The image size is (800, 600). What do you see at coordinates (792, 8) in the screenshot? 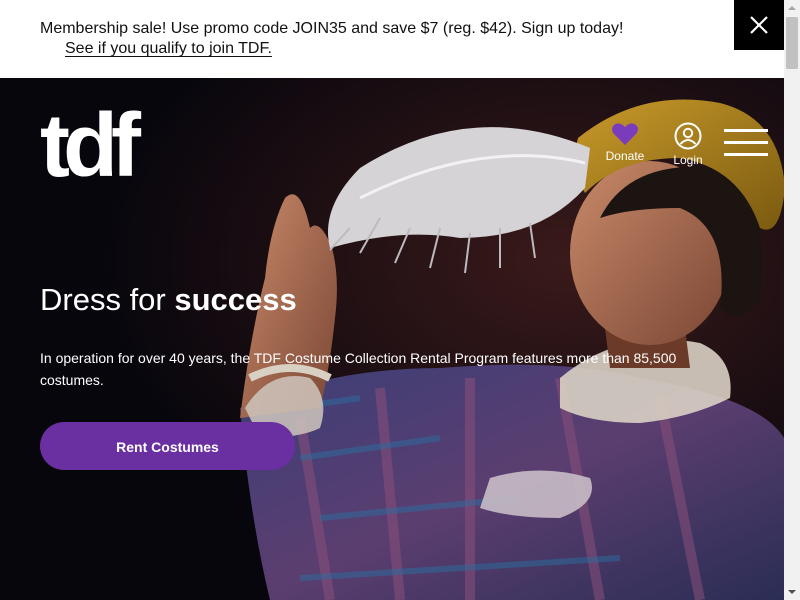
I see `scroll-up-arrow-icon` at bounding box center [792, 8].